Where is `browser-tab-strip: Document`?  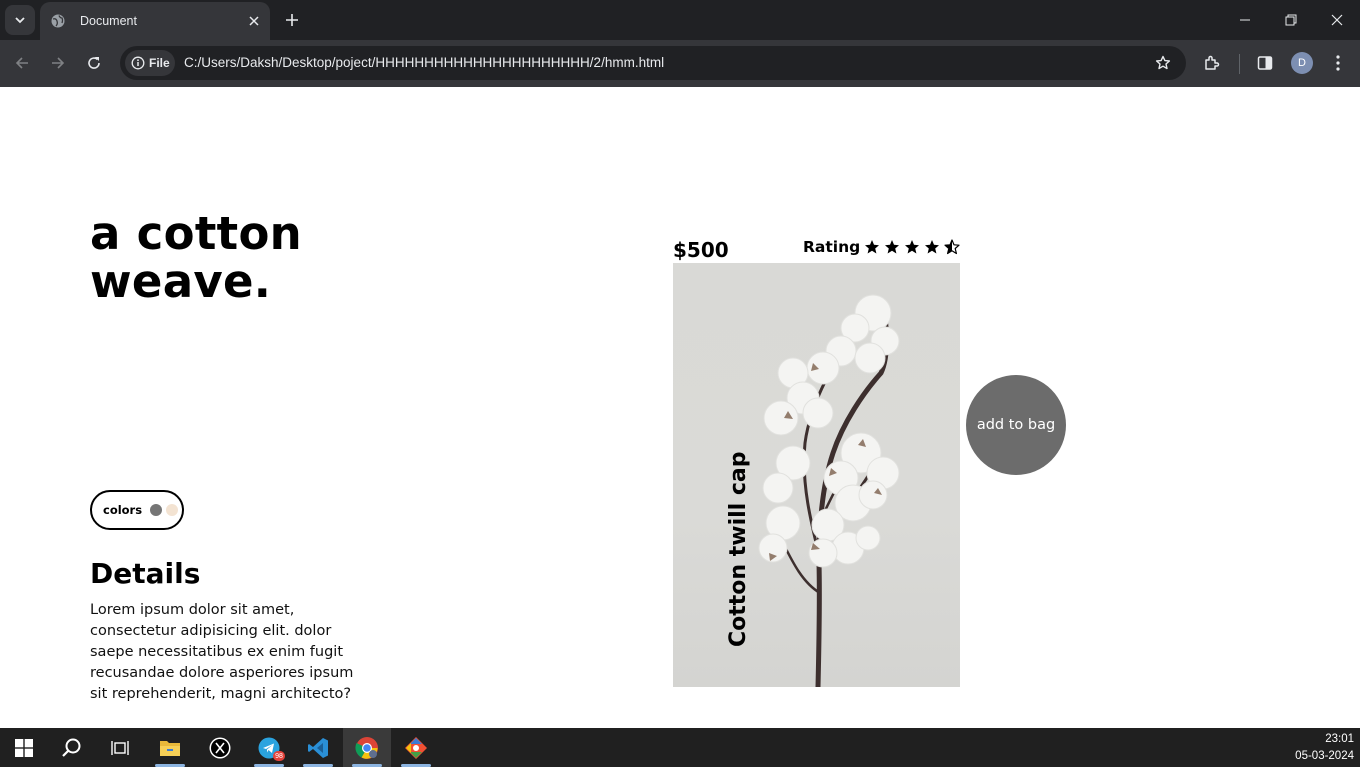 browser-tab-strip: Document is located at coordinates (680, 20).